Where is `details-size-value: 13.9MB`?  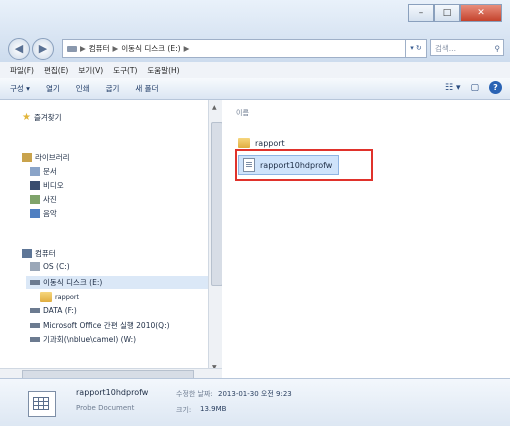
details-size-value: 13.9MB is located at coordinates (213, 409).